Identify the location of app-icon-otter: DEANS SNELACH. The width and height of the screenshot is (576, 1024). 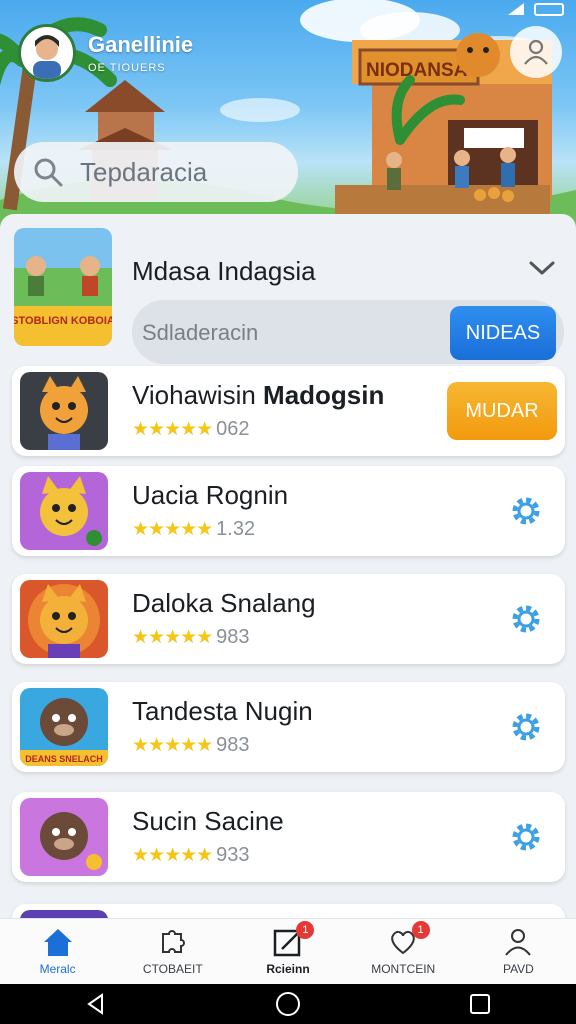
(64, 727).